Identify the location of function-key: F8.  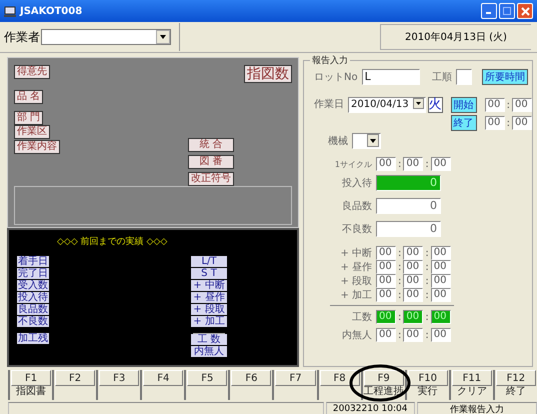
(340, 378).